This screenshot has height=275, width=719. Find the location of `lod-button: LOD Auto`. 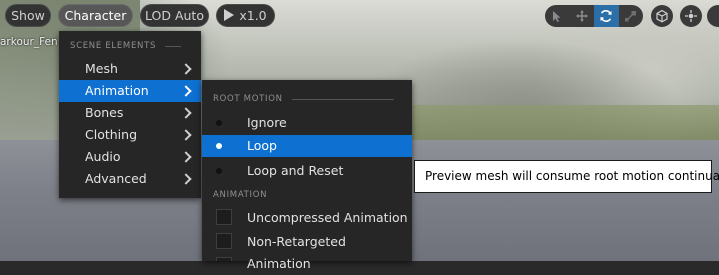

lod-button: LOD Auto is located at coordinates (174, 15).